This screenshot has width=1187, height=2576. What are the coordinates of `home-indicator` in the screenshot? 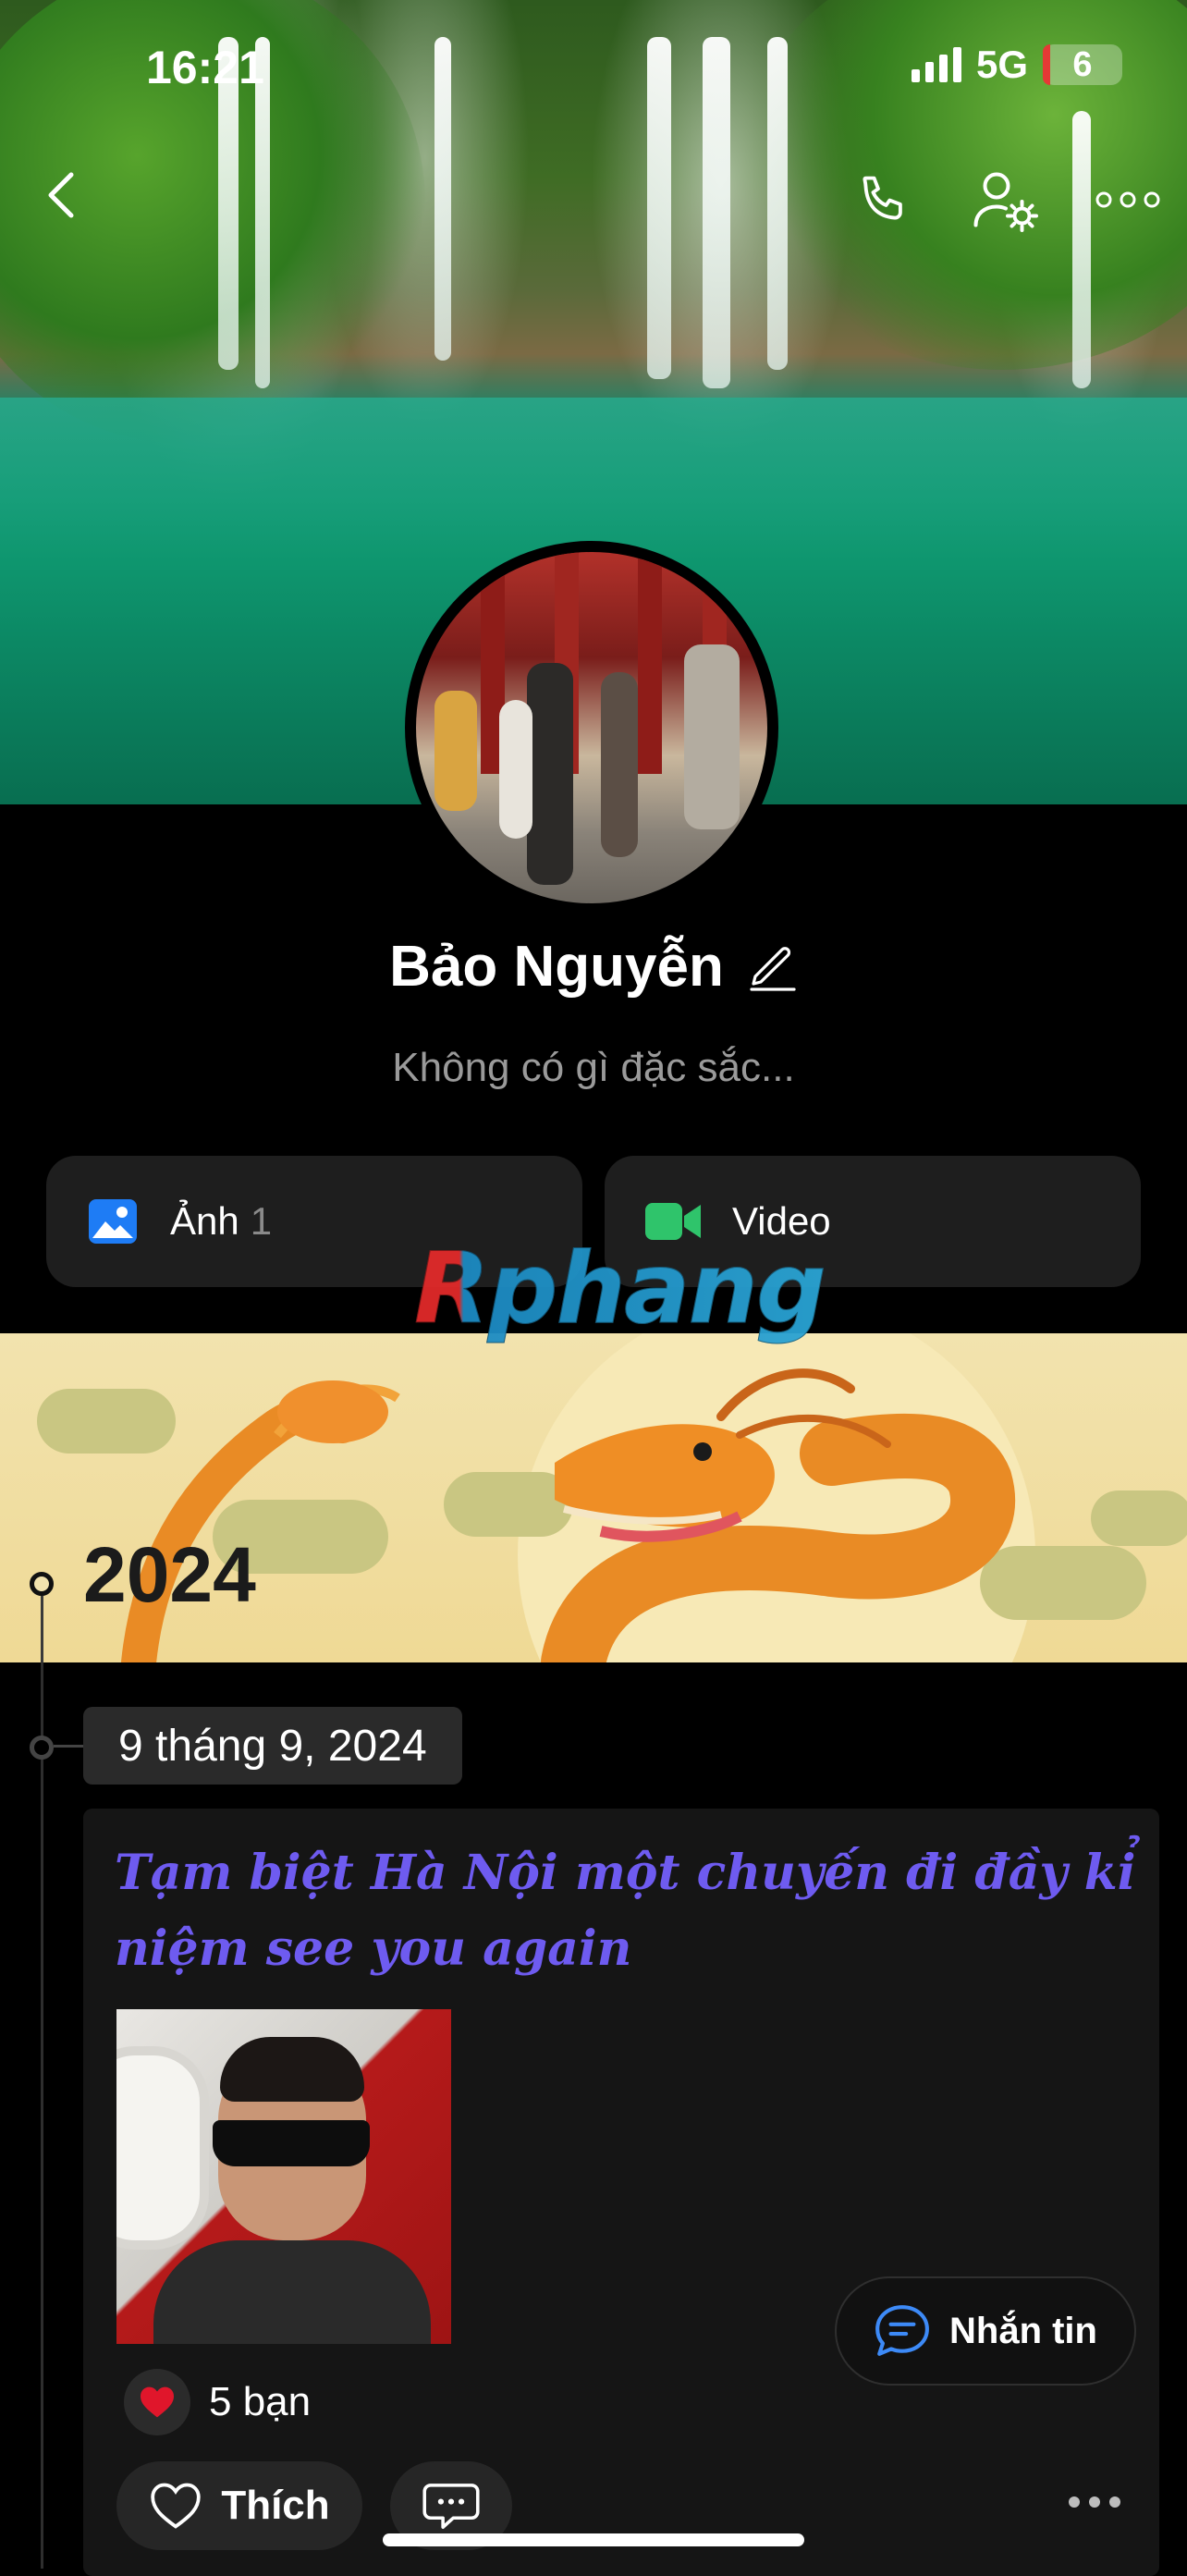 It's located at (593, 2539).